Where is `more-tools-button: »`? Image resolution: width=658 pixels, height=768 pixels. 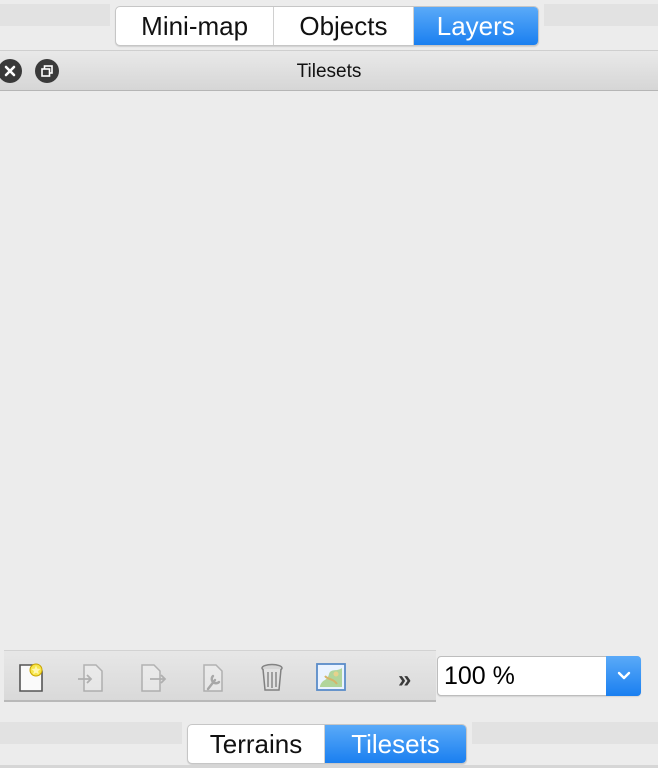
more-tools-button: » is located at coordinates (405, 680).